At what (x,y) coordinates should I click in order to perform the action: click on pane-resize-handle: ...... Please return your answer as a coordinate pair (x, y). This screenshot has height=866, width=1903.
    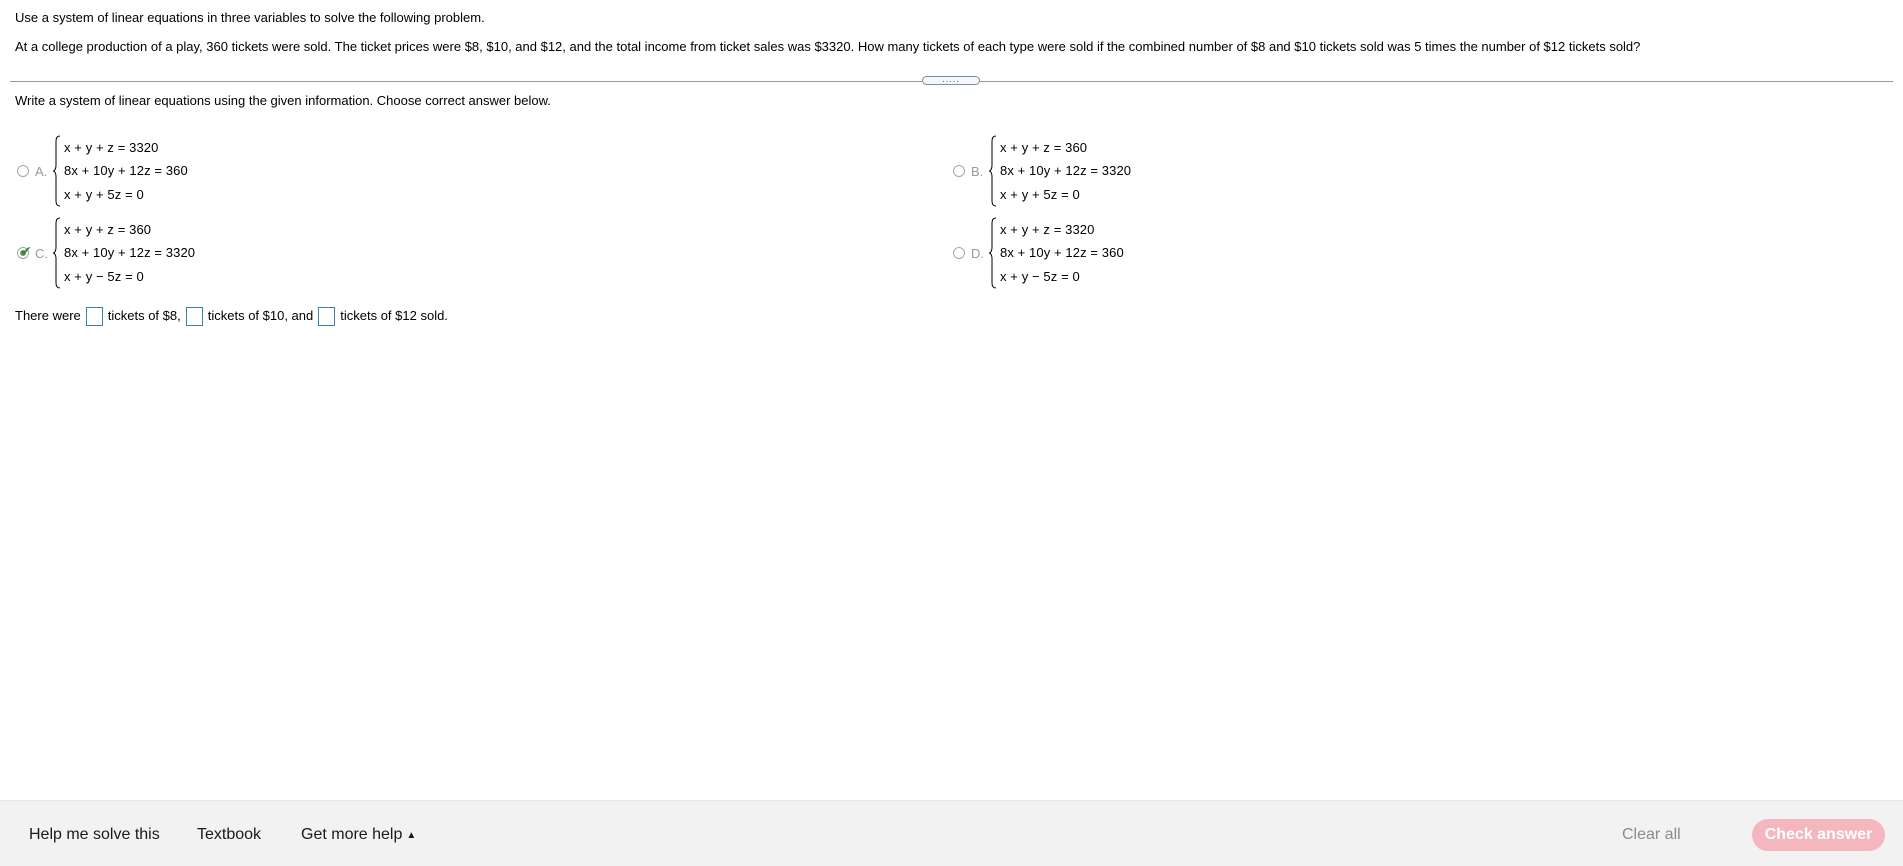
    Looking at the image, I should click on (951, 80).